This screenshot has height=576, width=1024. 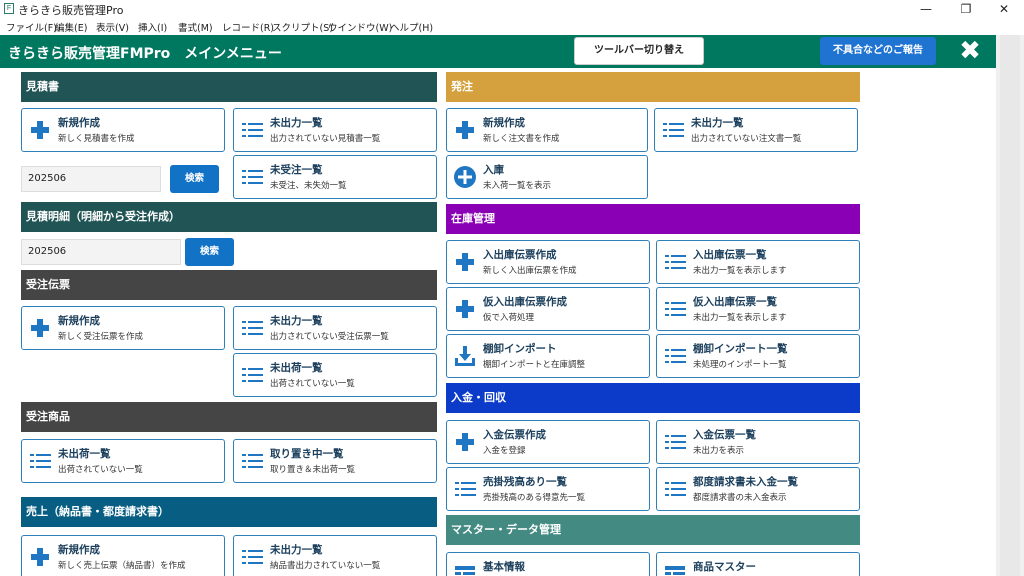 I want to click on card-title: 棚卸インポート一覧, so click(x=740, y=349).